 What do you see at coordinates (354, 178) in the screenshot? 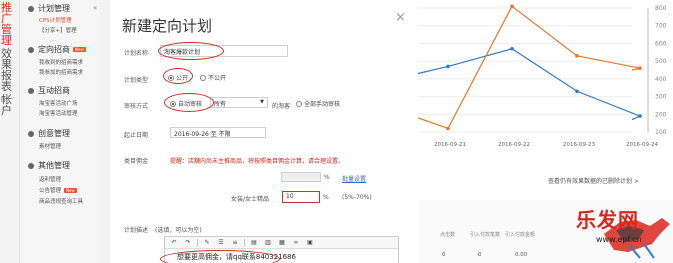
I see `batch-set-link: 批量设置` at bounding box center [354, 178].